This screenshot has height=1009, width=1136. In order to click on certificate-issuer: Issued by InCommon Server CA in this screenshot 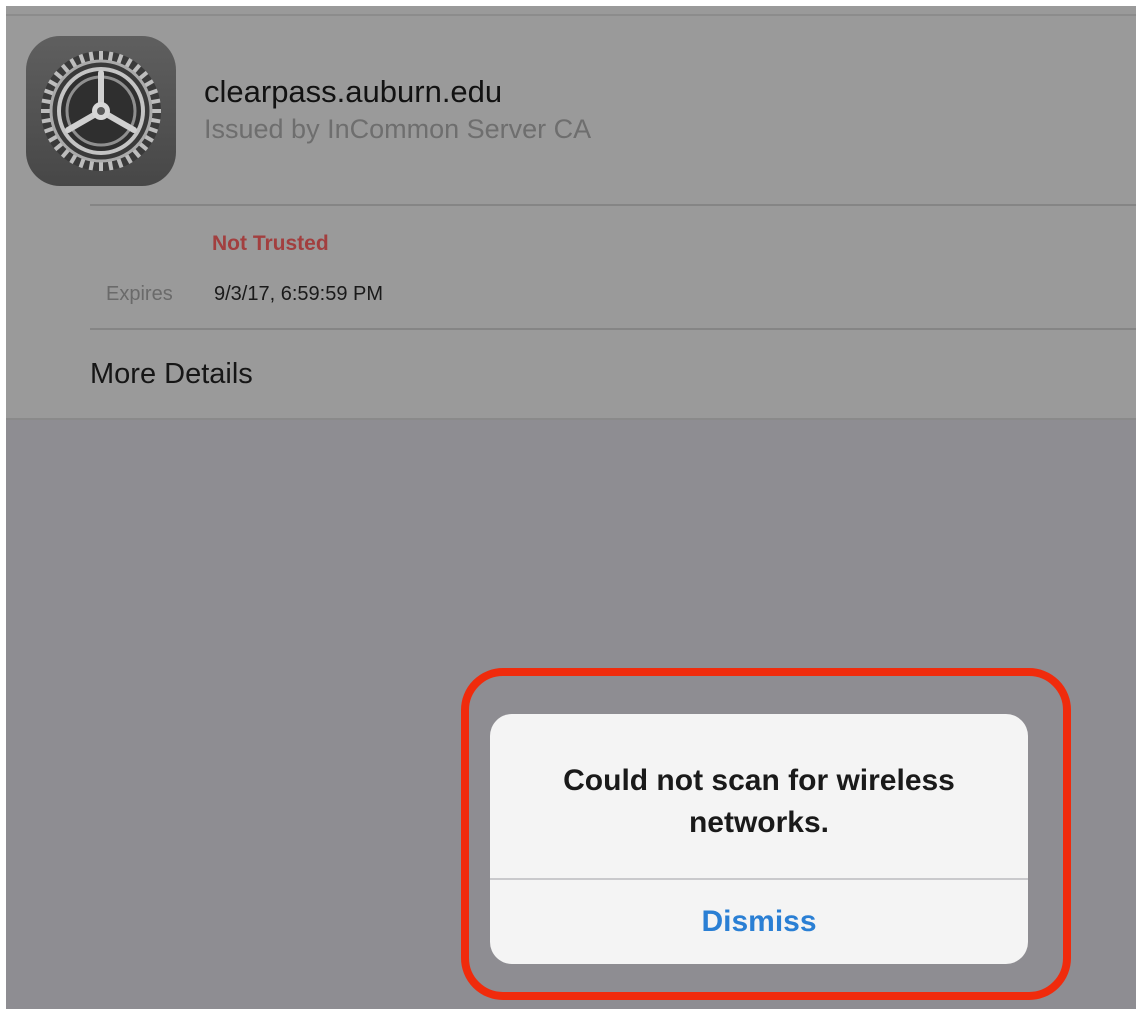, I will do `click(398, 129)`.